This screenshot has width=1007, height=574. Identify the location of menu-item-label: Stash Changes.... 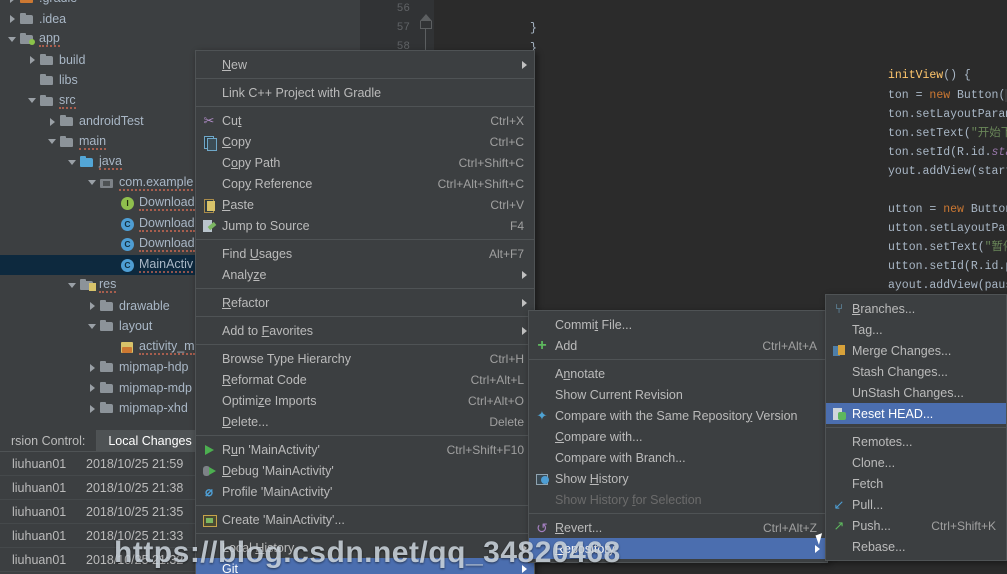
(900, 371).